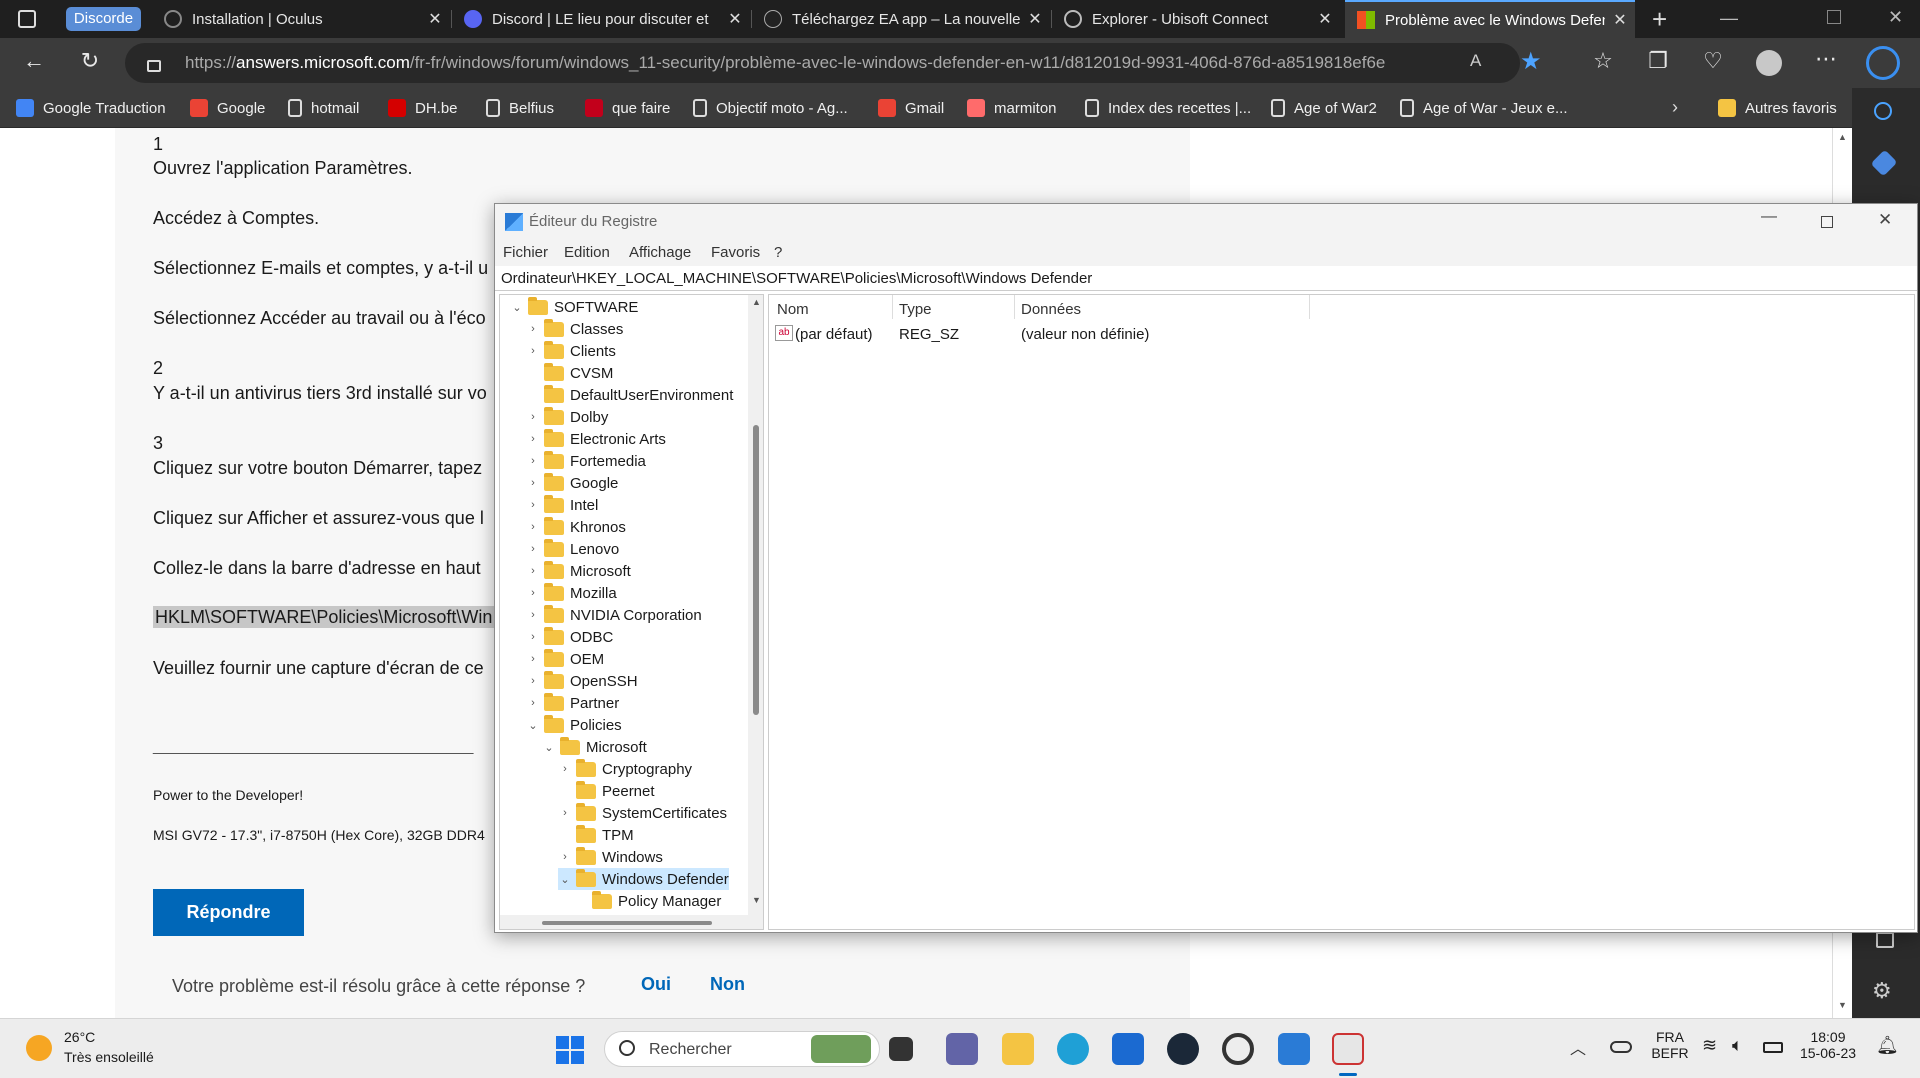  Describe the element at coordinates (578, 571) in the screenshot. I see `tree-node: › Microsoft` at that location.